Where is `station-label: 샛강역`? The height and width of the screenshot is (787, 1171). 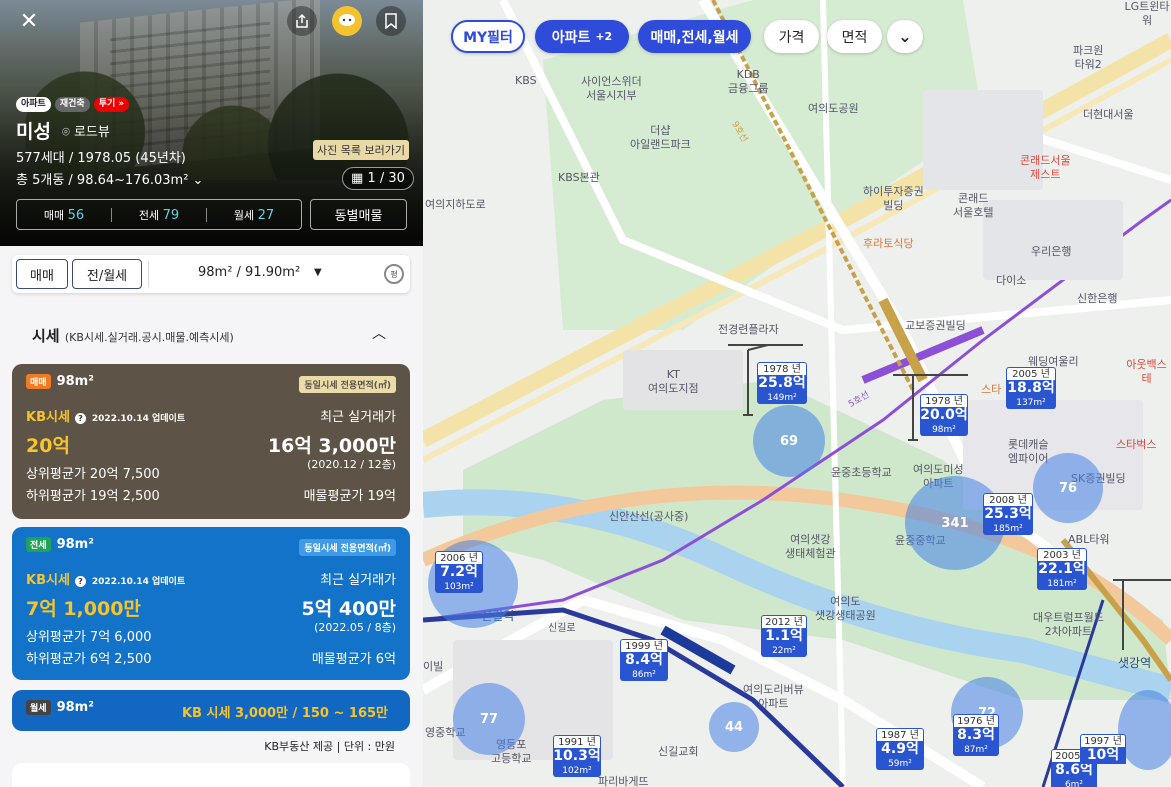
station-label: 샛강역 is located at coordinates (1134, 663).